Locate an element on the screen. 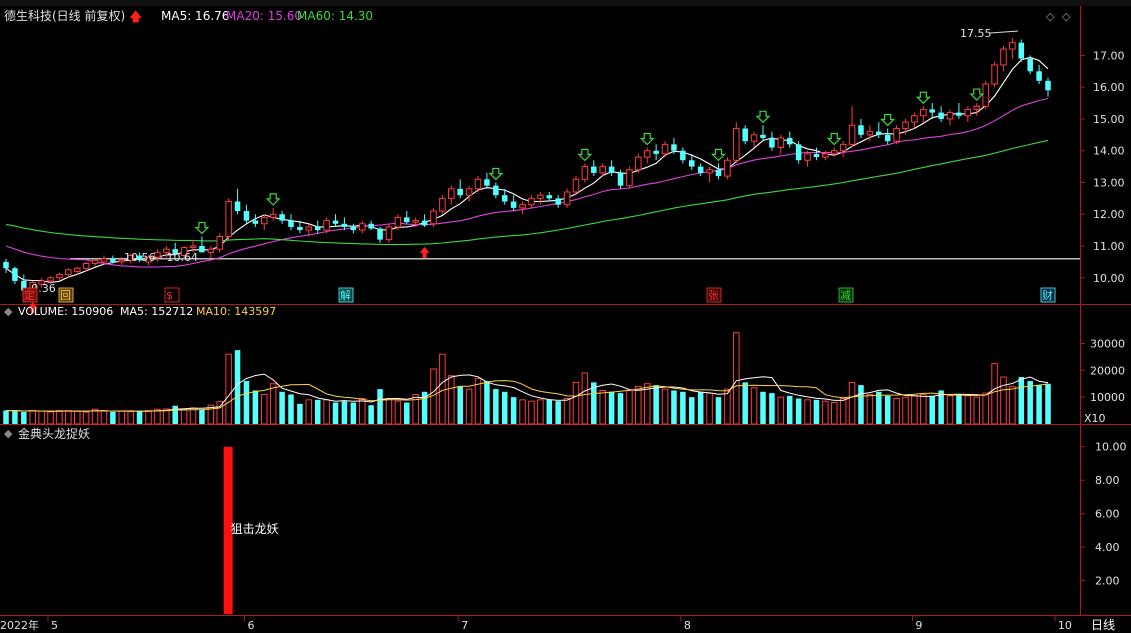 This screenshot has height=633, width=1131. ma20-label: MA20: 15.60 is located at coordinates (264, 16).